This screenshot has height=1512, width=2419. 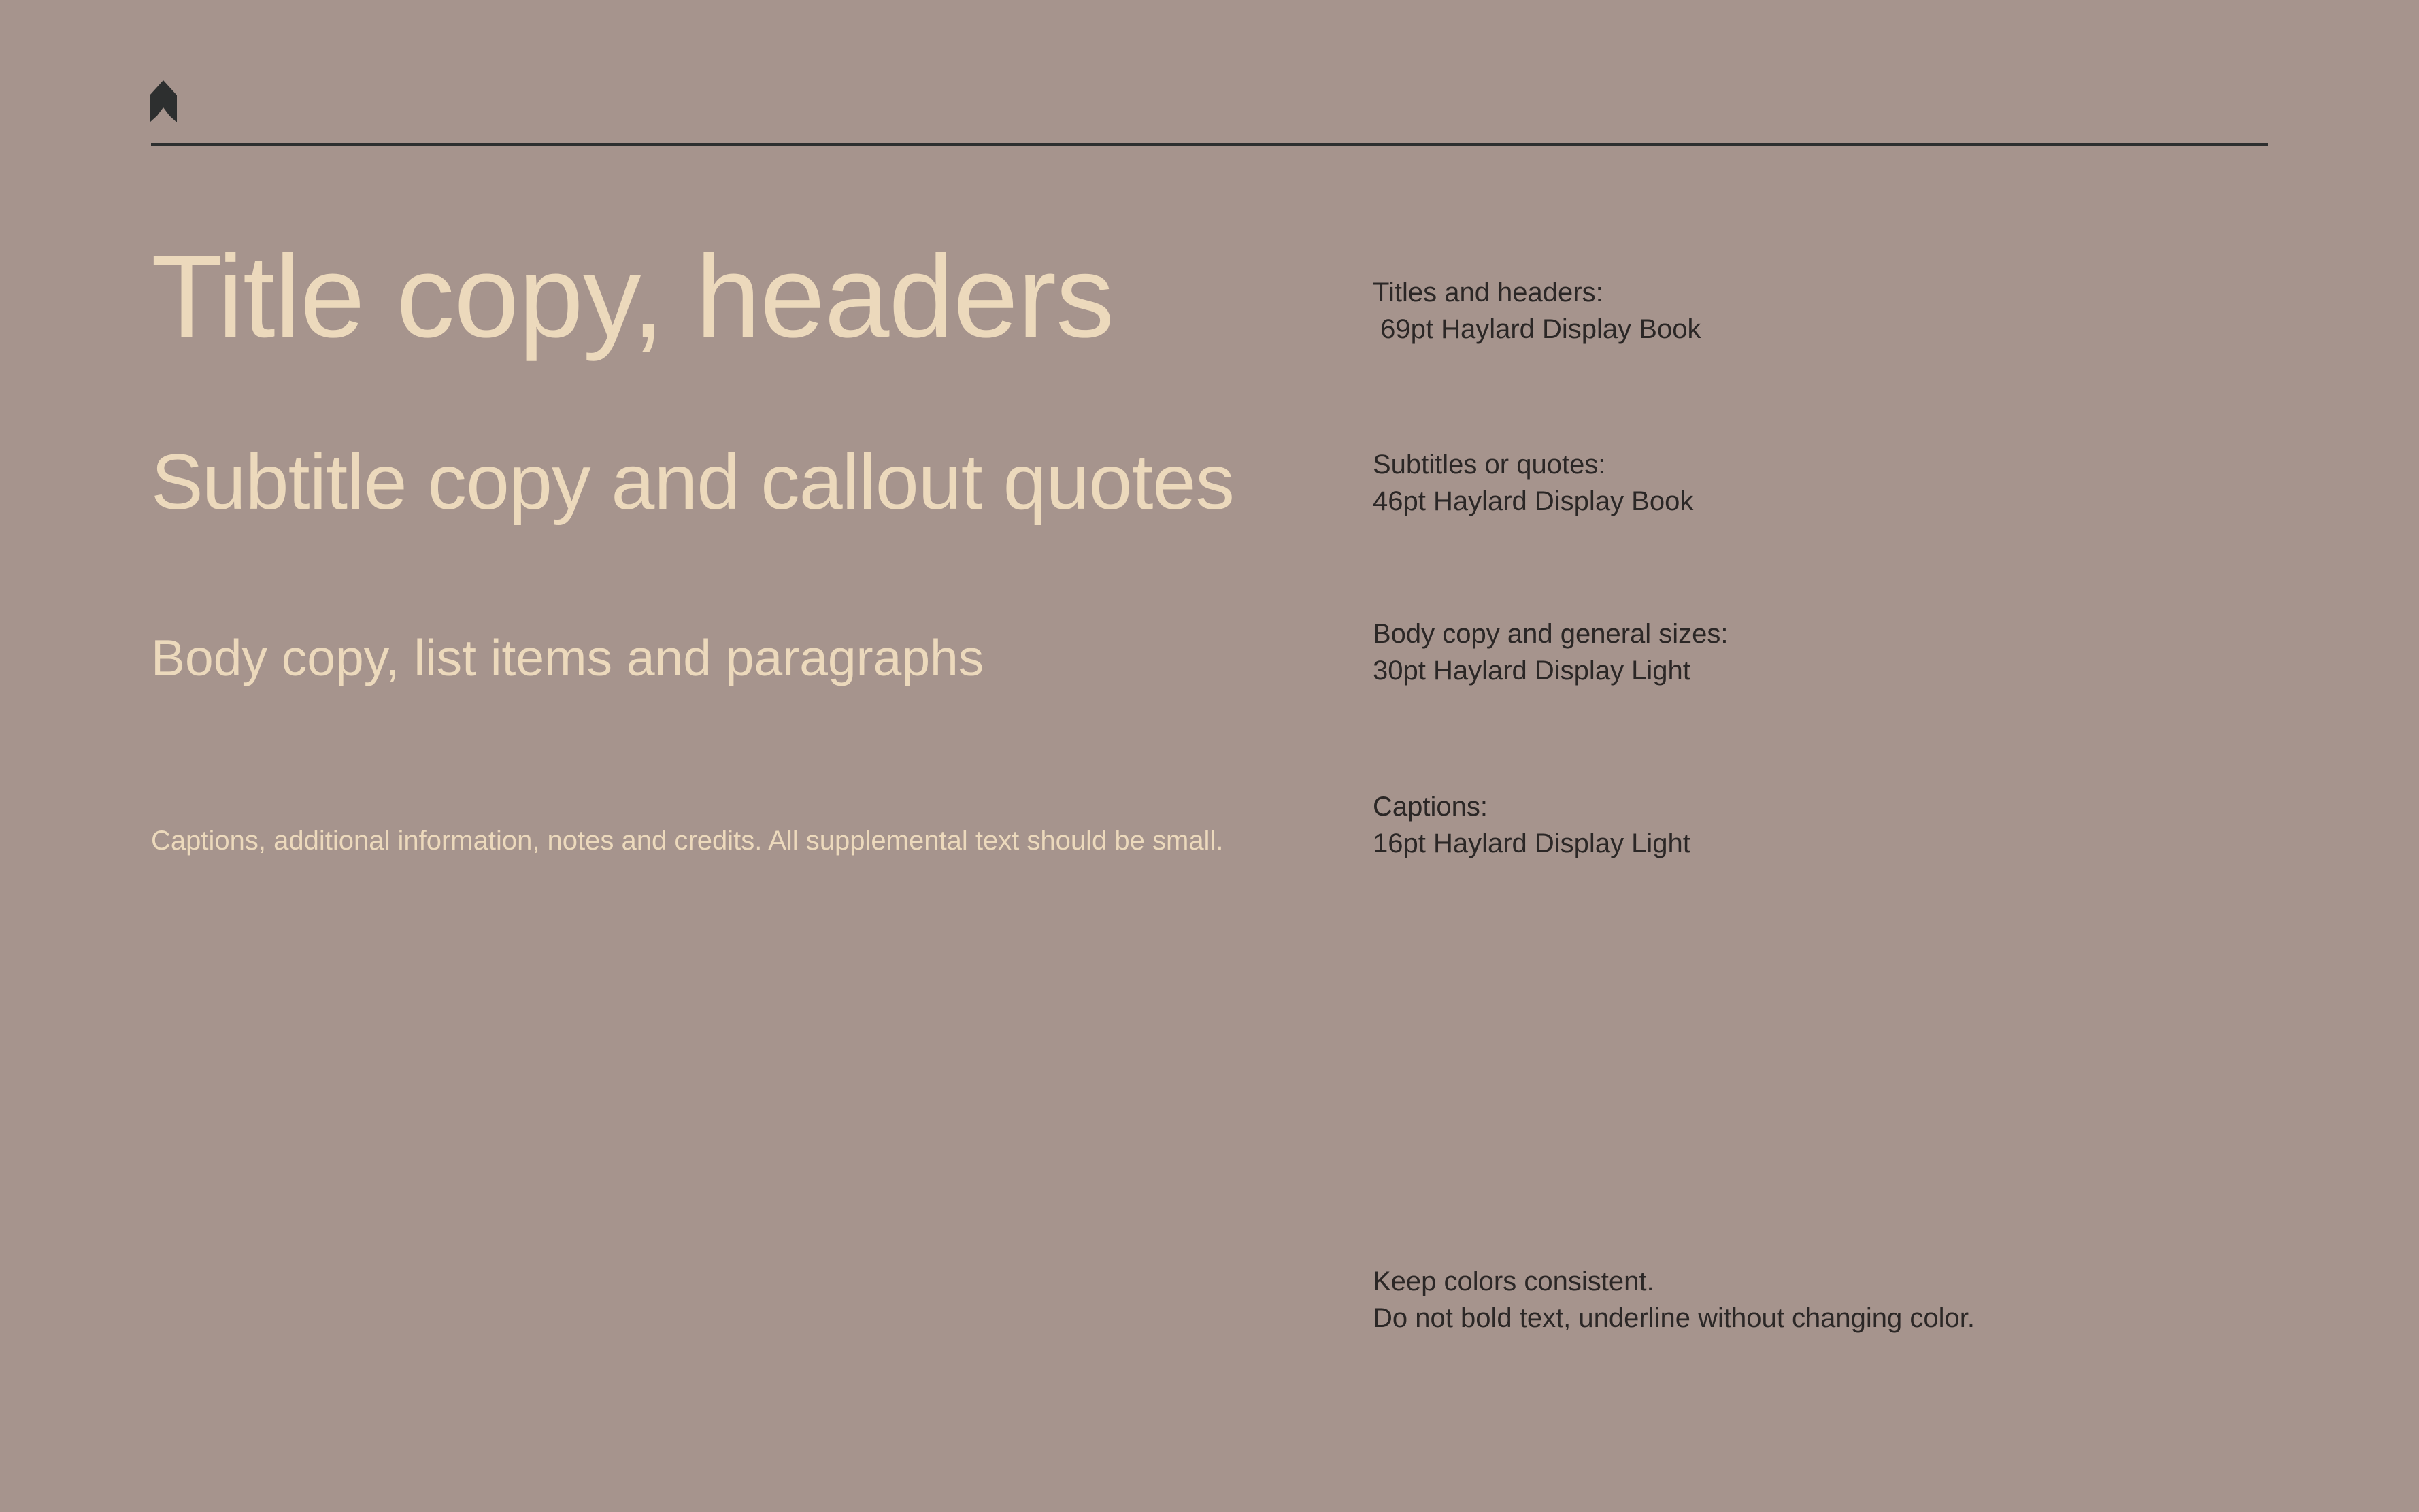 I want to click on arch-house-logo-icon, so click(x=163, y=101).